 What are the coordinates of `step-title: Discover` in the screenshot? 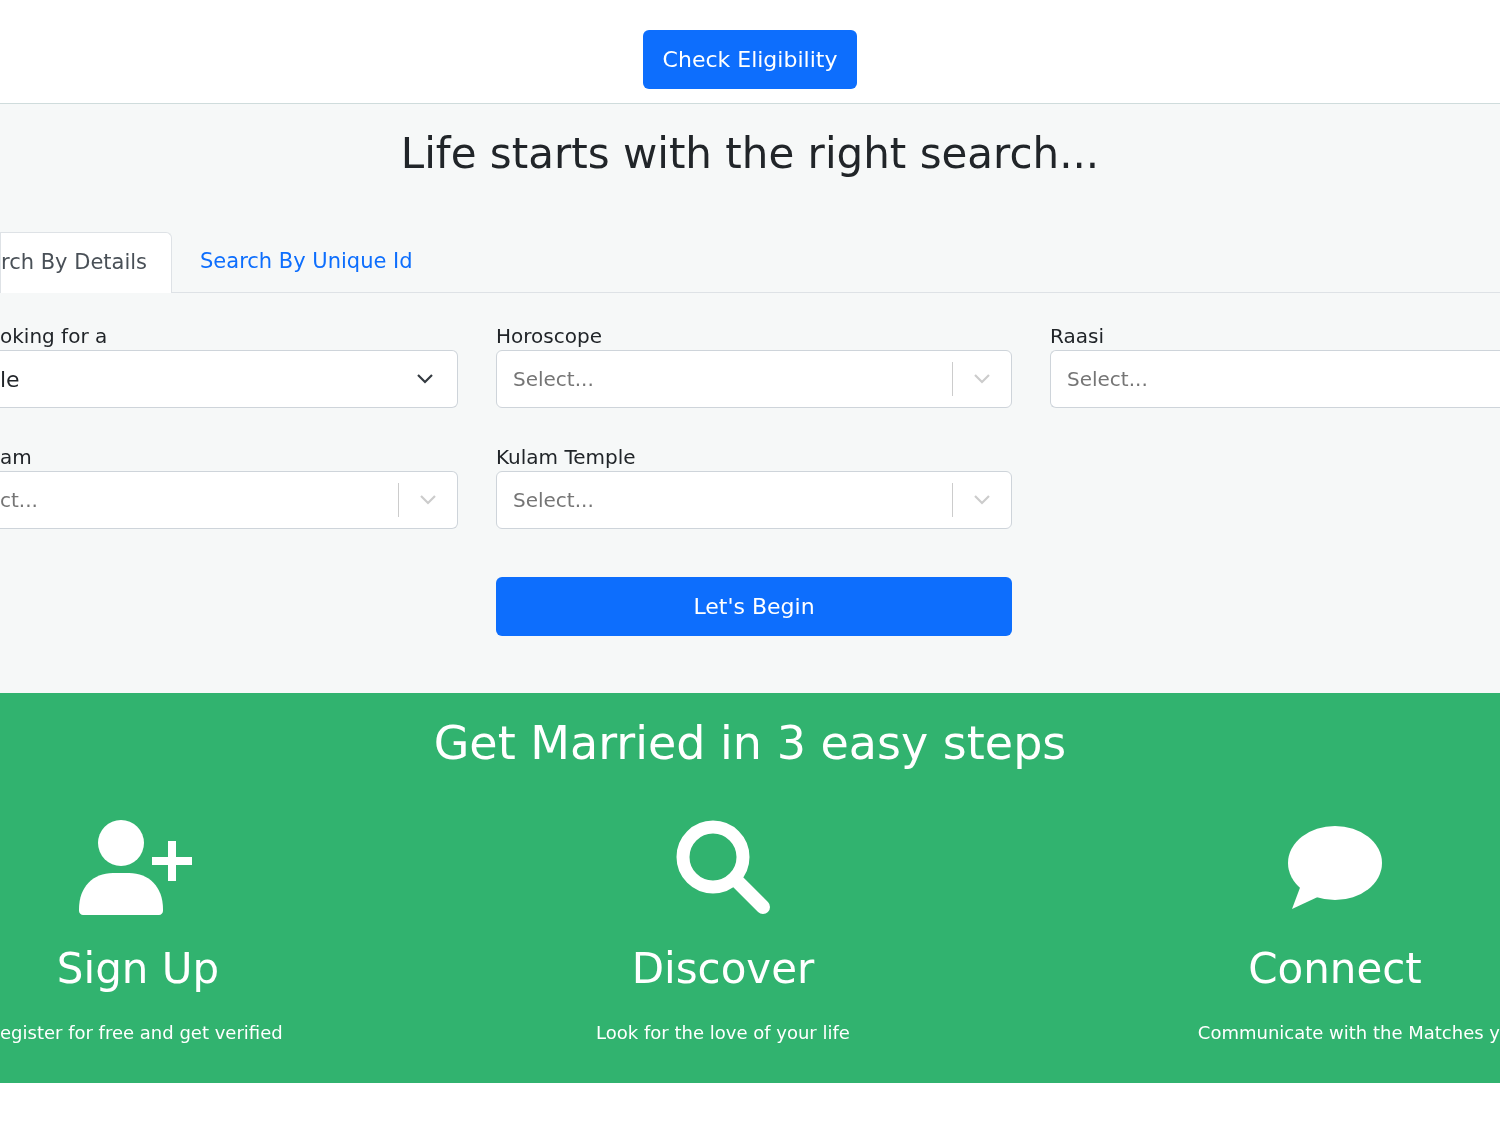 It's located at (723, 969).